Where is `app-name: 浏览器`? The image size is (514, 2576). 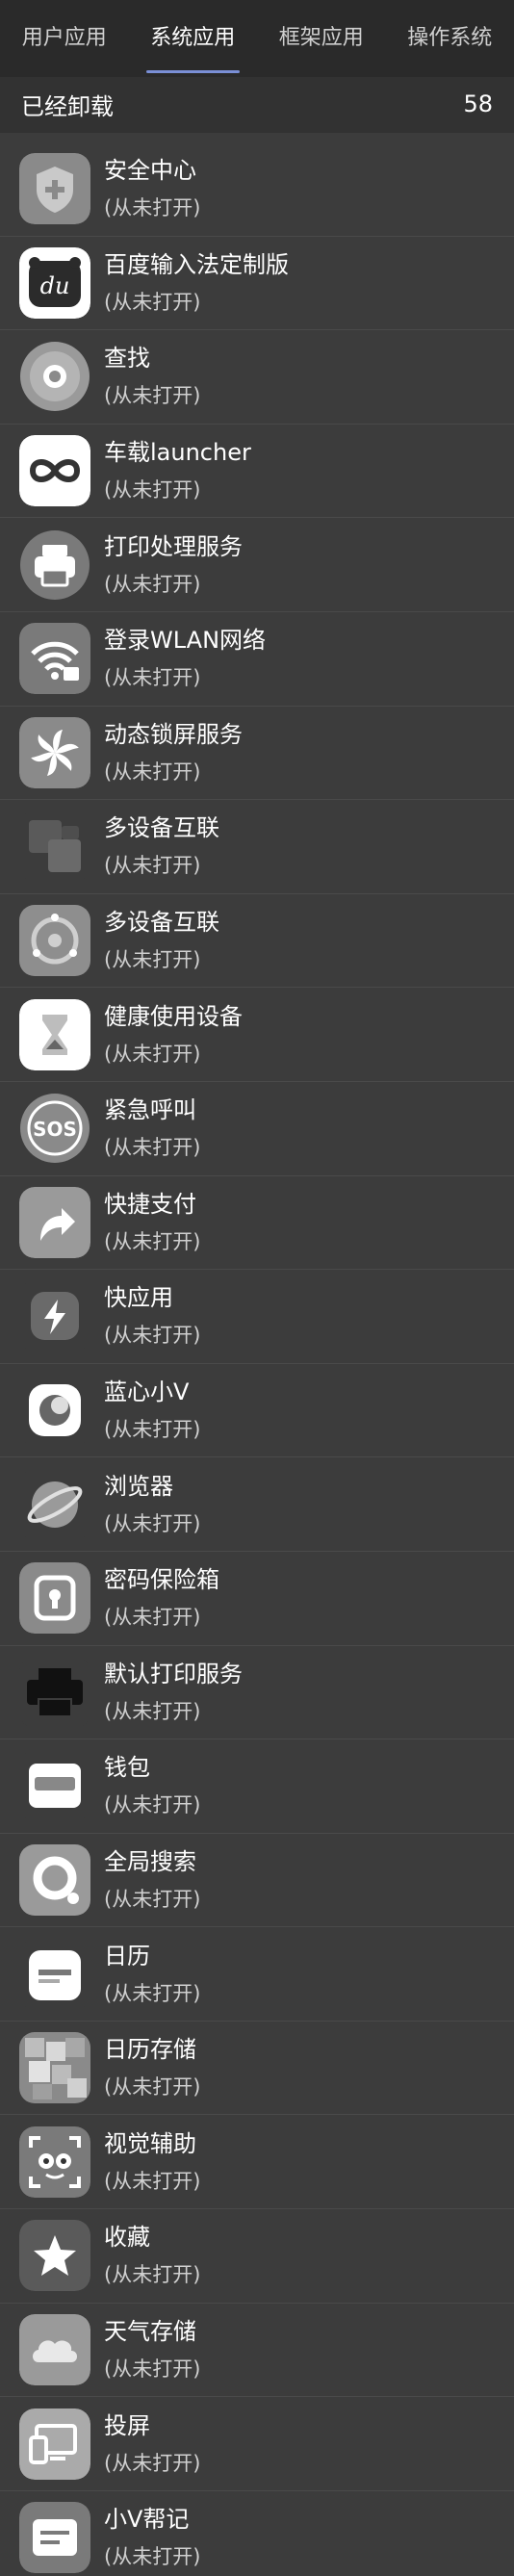
app-name: 浏览器 is located at coordinates (139, 1486).